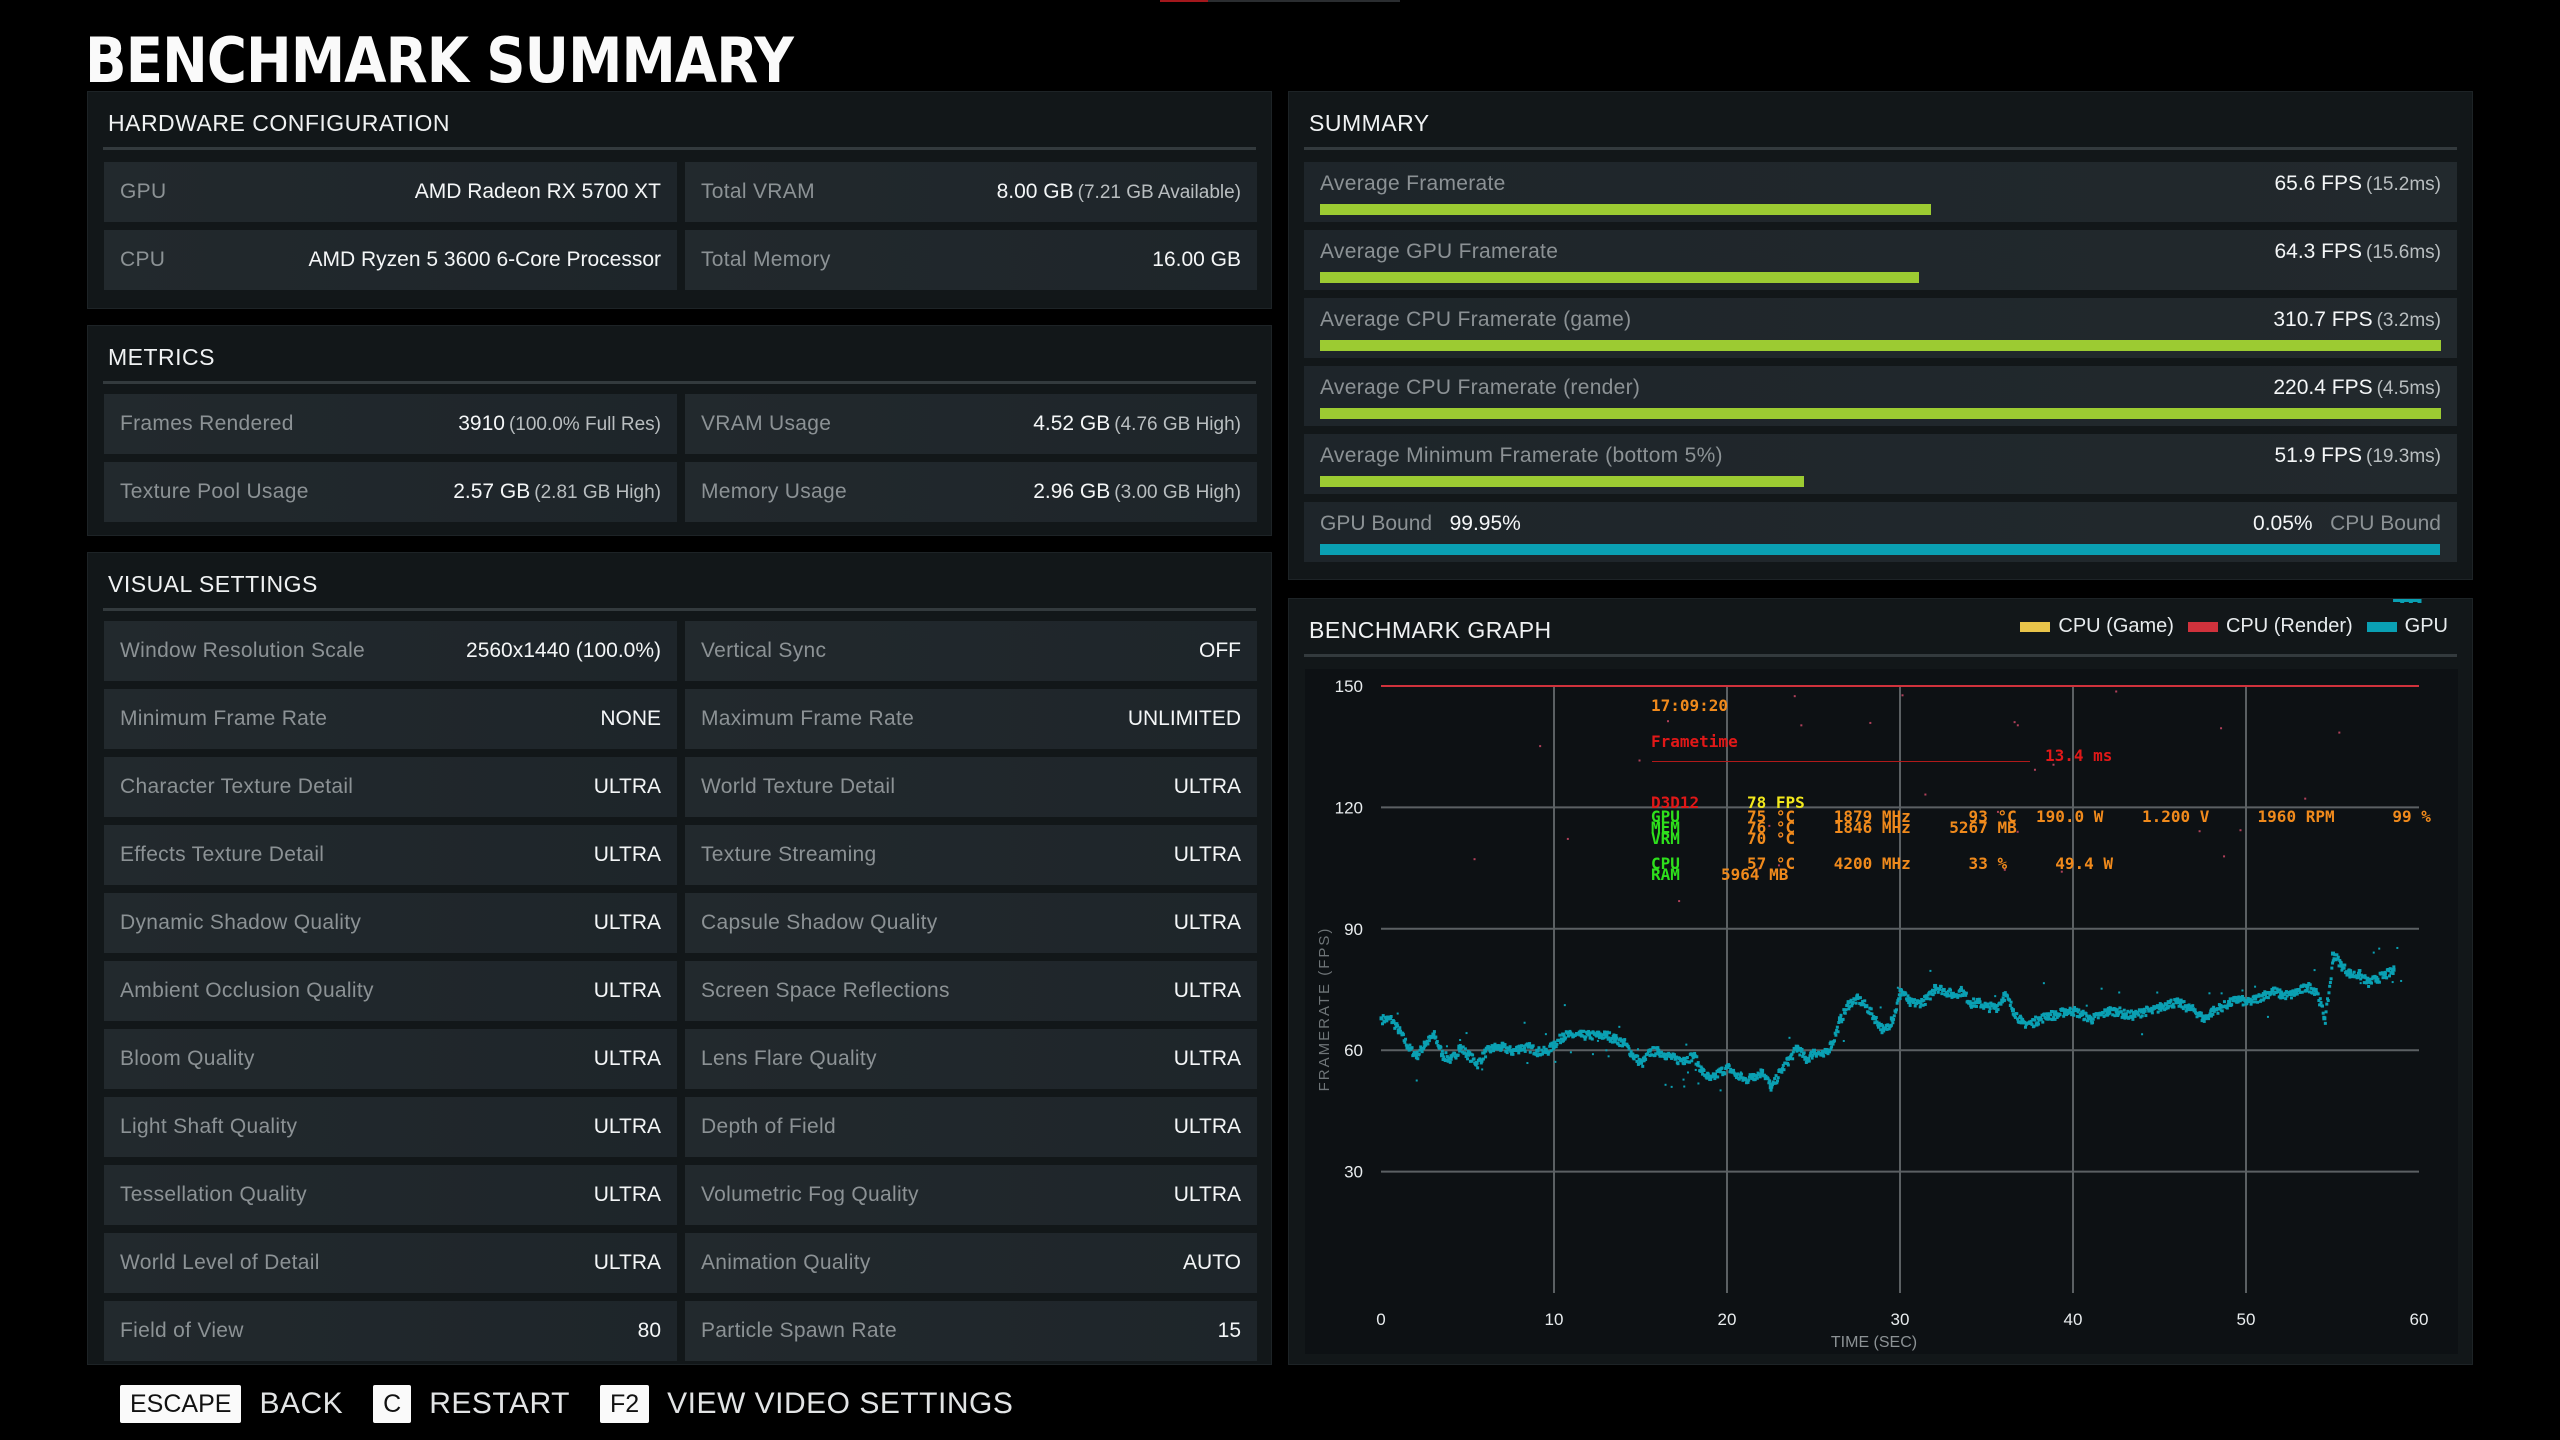  Describe the element at coordinates (390, 991) in the screenshot. I see `setting-row: Ambient Occlusion Quality ULTRA` at that location.